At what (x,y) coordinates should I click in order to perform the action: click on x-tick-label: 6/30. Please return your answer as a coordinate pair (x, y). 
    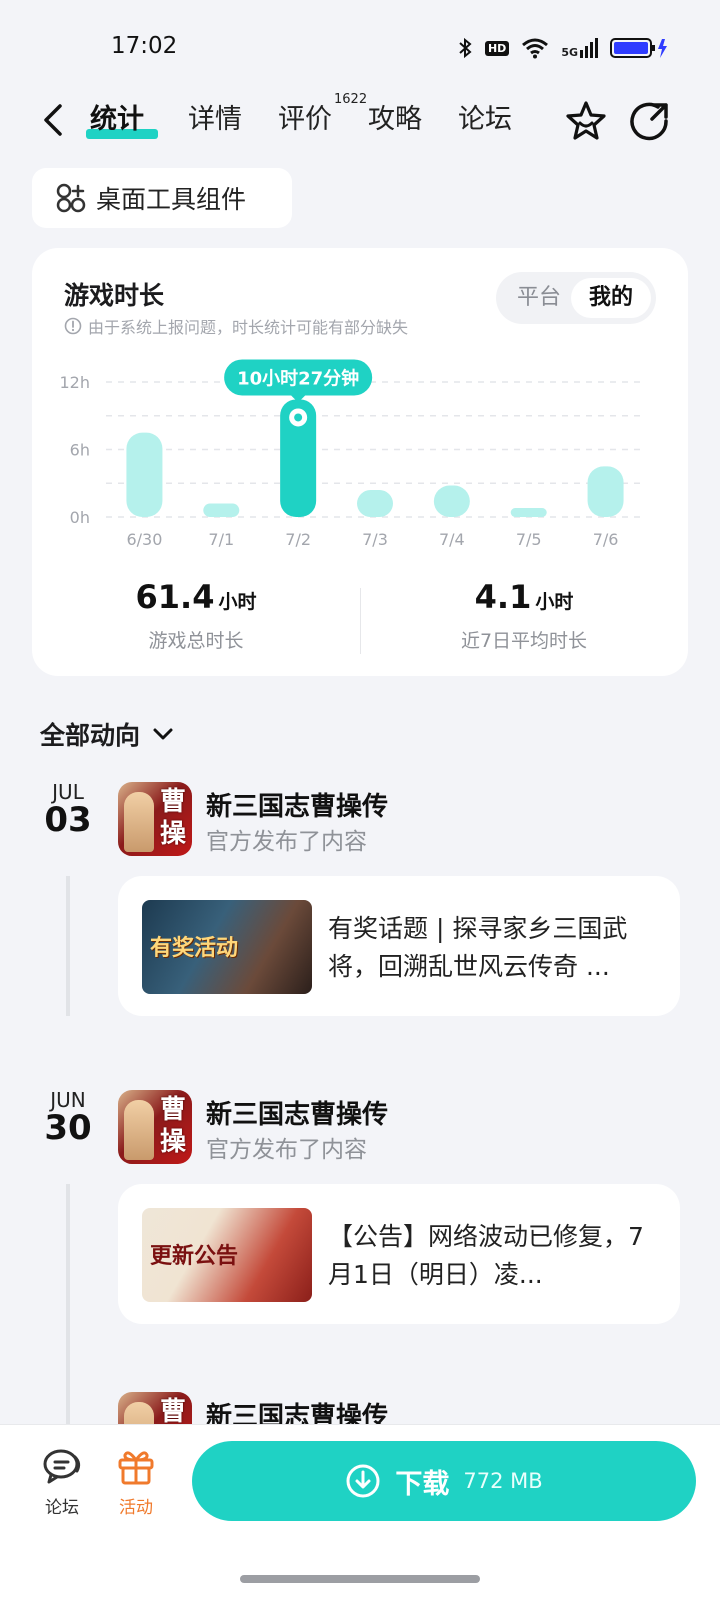
    Looking at the image, I should click on (144, 539).